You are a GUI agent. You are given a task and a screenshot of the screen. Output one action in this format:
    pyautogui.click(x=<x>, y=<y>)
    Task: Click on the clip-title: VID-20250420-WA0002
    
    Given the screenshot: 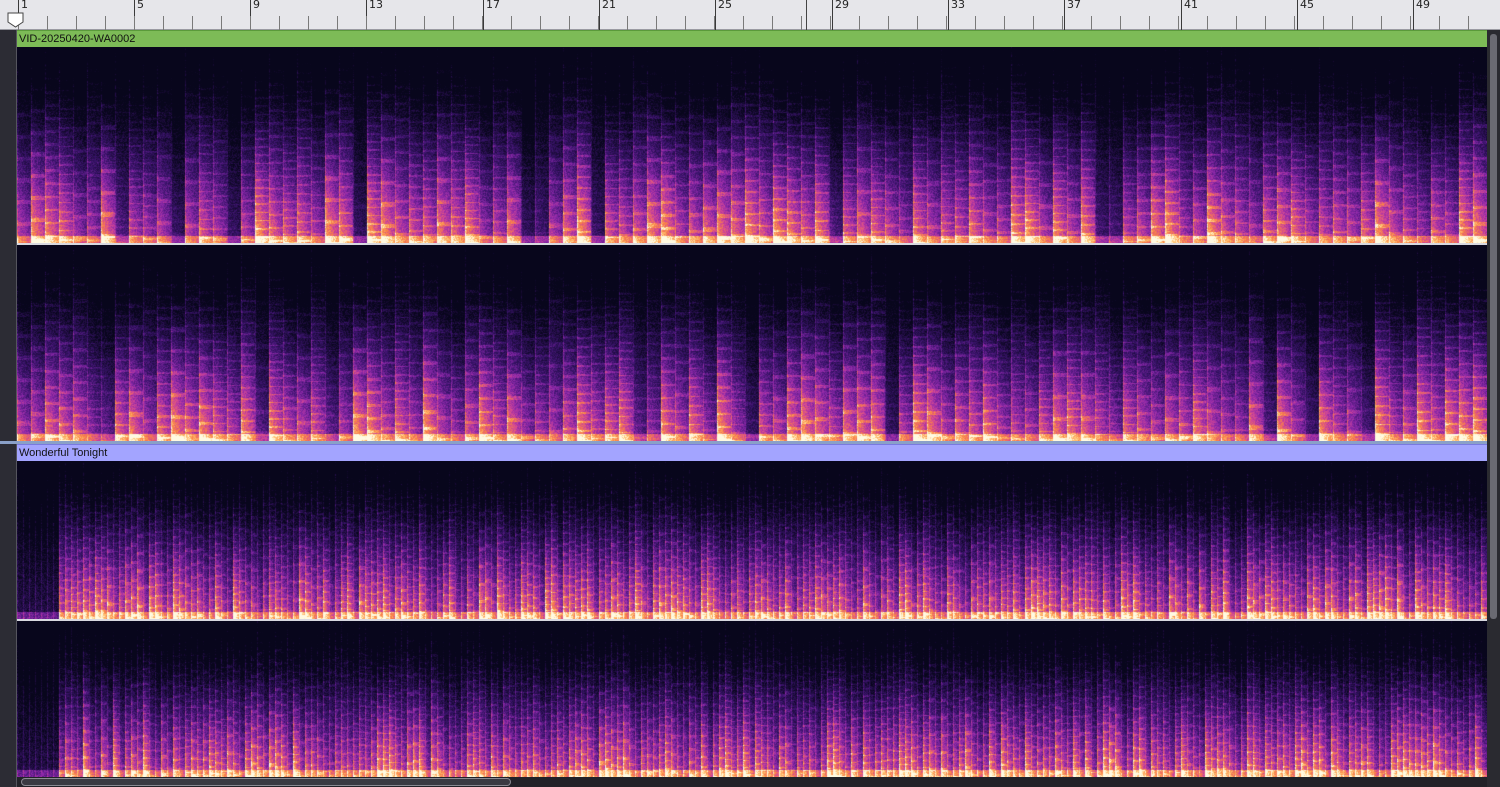 What is the action you would take?
    pyautogui.click(x=77, y=39)
    